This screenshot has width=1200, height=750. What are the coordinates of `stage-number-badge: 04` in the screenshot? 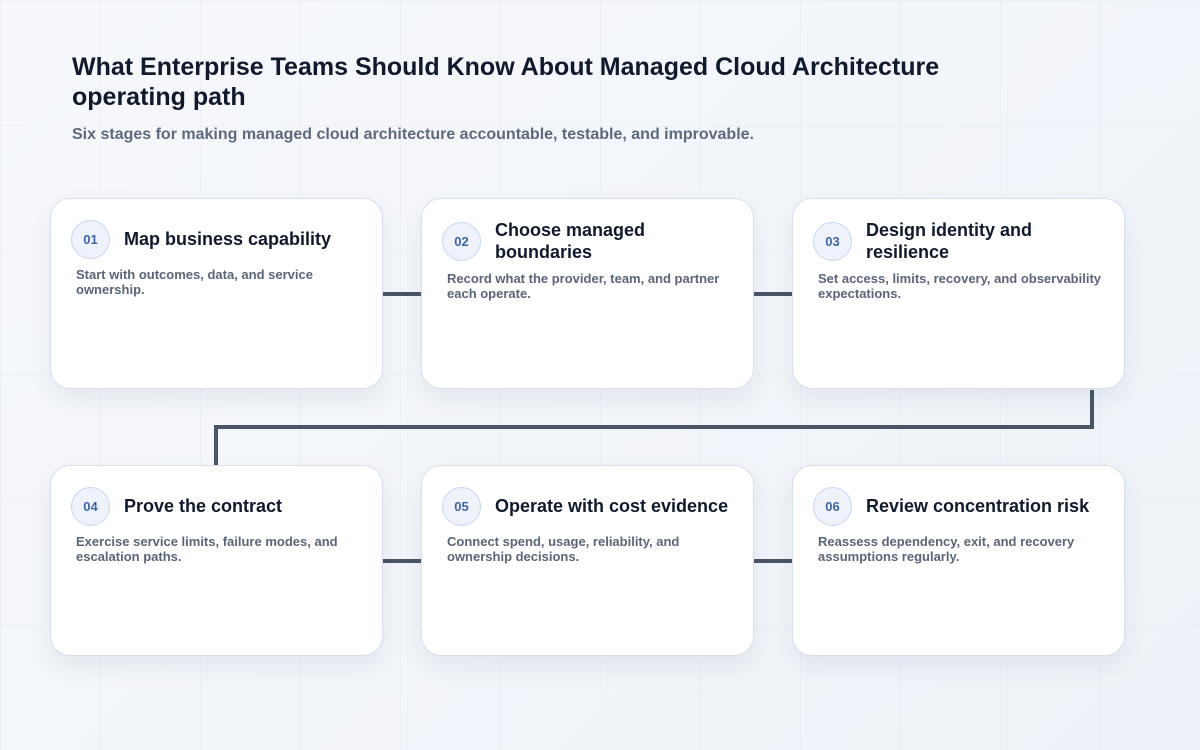 It's located at (90, 506).